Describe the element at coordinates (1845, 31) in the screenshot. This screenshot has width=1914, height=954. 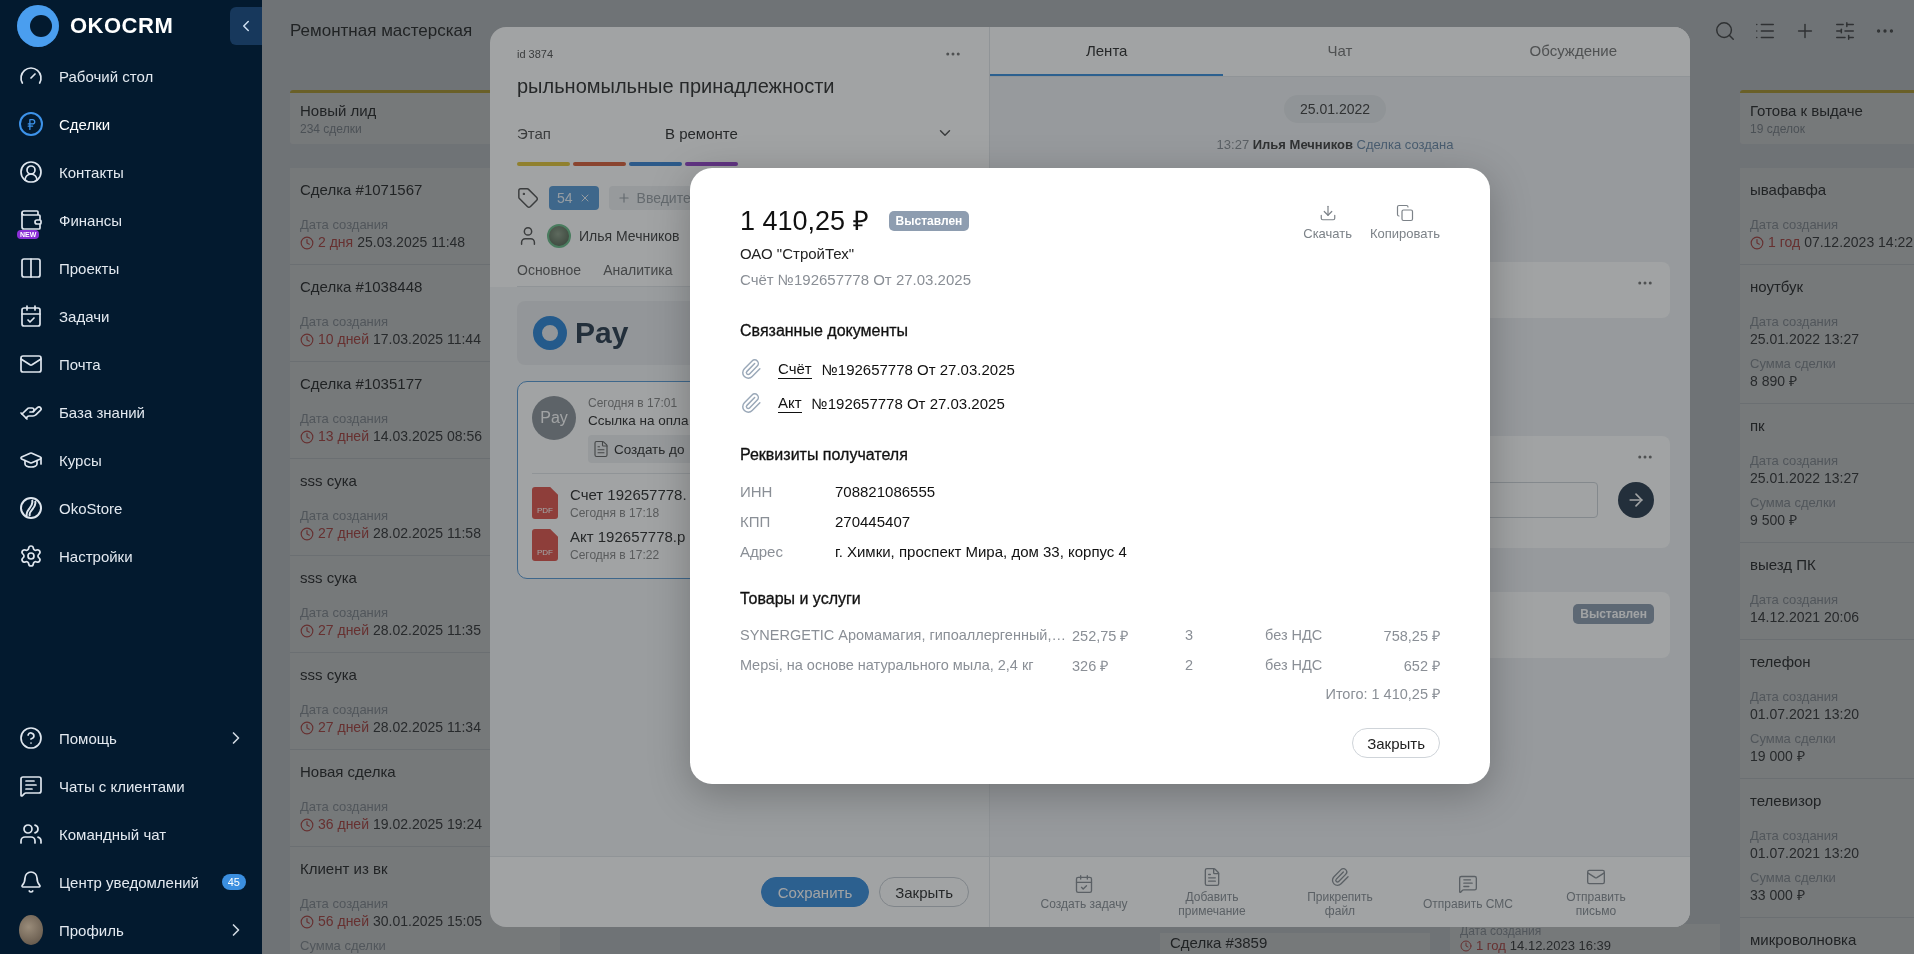
I see `filter-icon` at that location.